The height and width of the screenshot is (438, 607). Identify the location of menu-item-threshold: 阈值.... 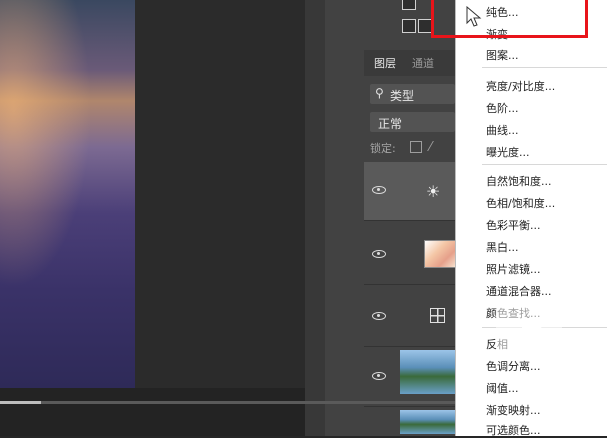
(502, 388).